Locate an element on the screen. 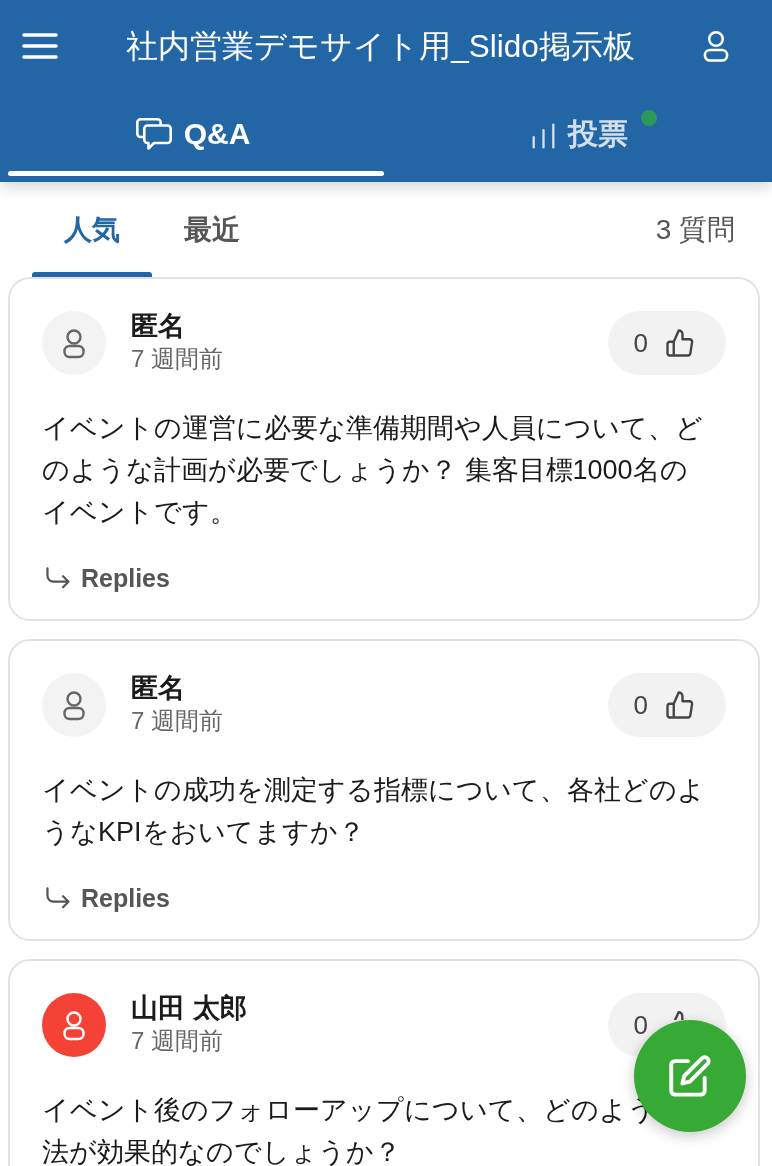 This screenshot has width=772, height=1166. author-name: 山田 太郎 is located at coordinates (189, 1008).